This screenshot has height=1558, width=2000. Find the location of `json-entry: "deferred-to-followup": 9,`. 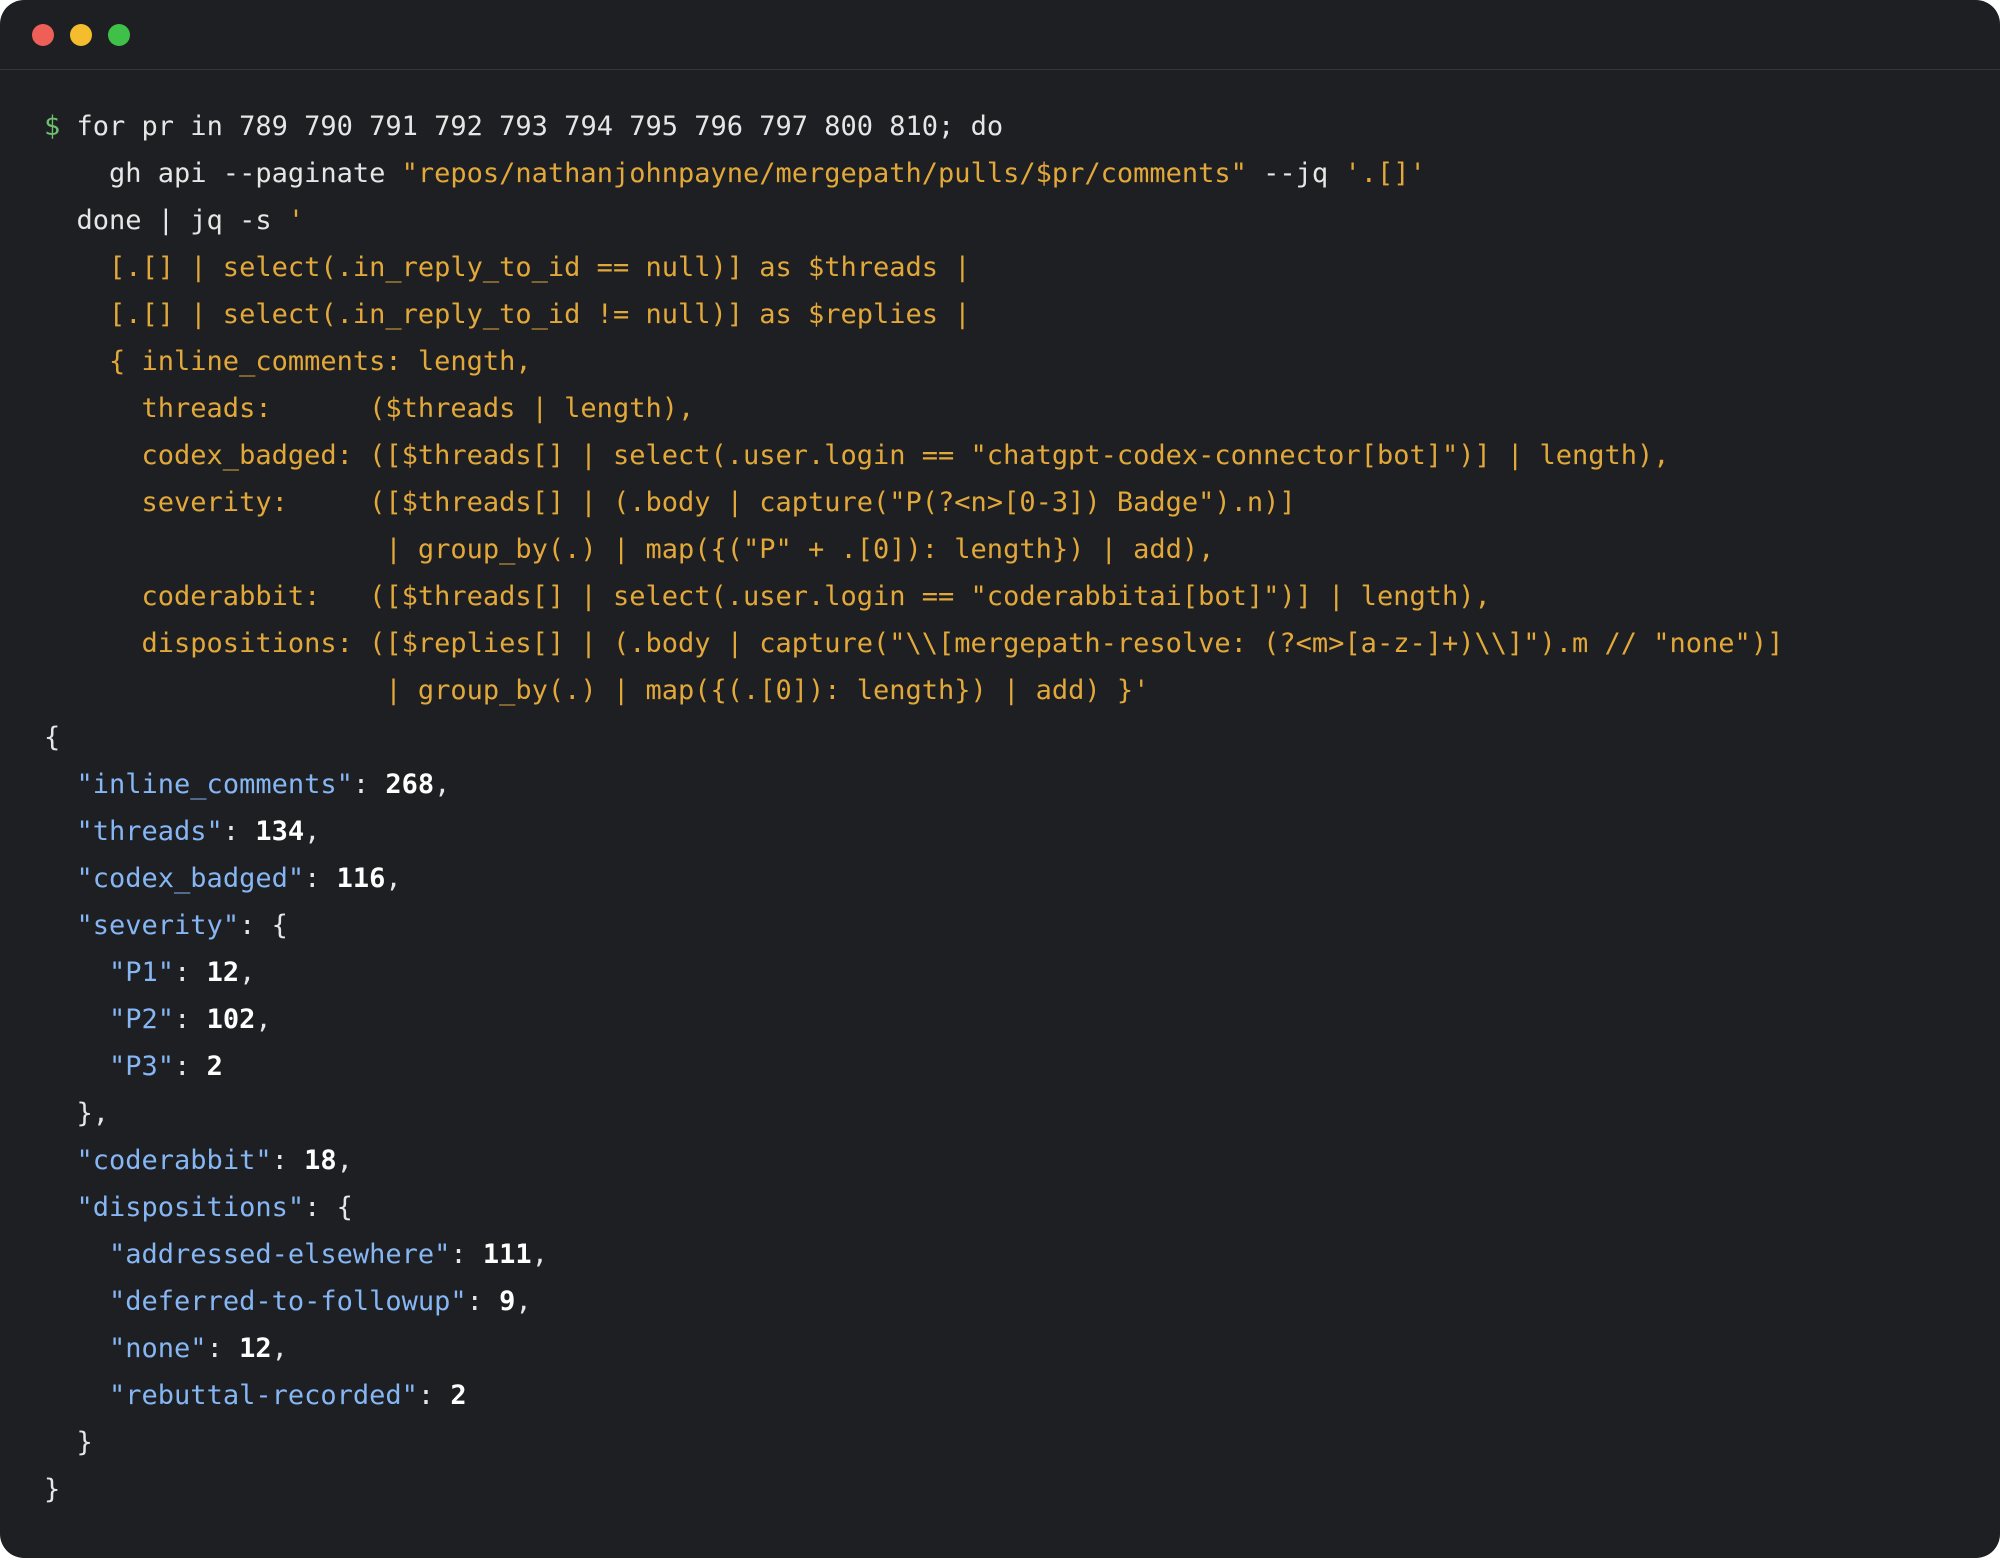

json-entry: "deferred-to-followup": 9, is located at coordinates (320, 1301).